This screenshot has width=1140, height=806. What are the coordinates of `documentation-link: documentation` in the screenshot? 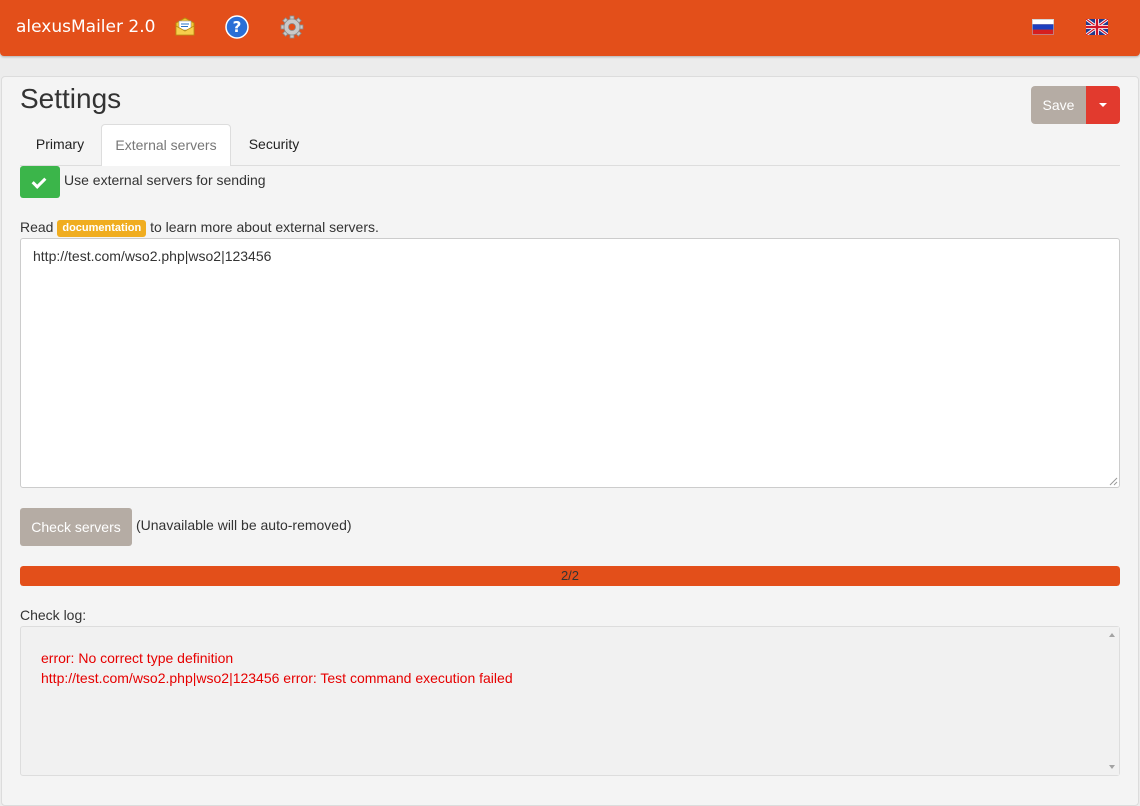 It's located at (102, 228).